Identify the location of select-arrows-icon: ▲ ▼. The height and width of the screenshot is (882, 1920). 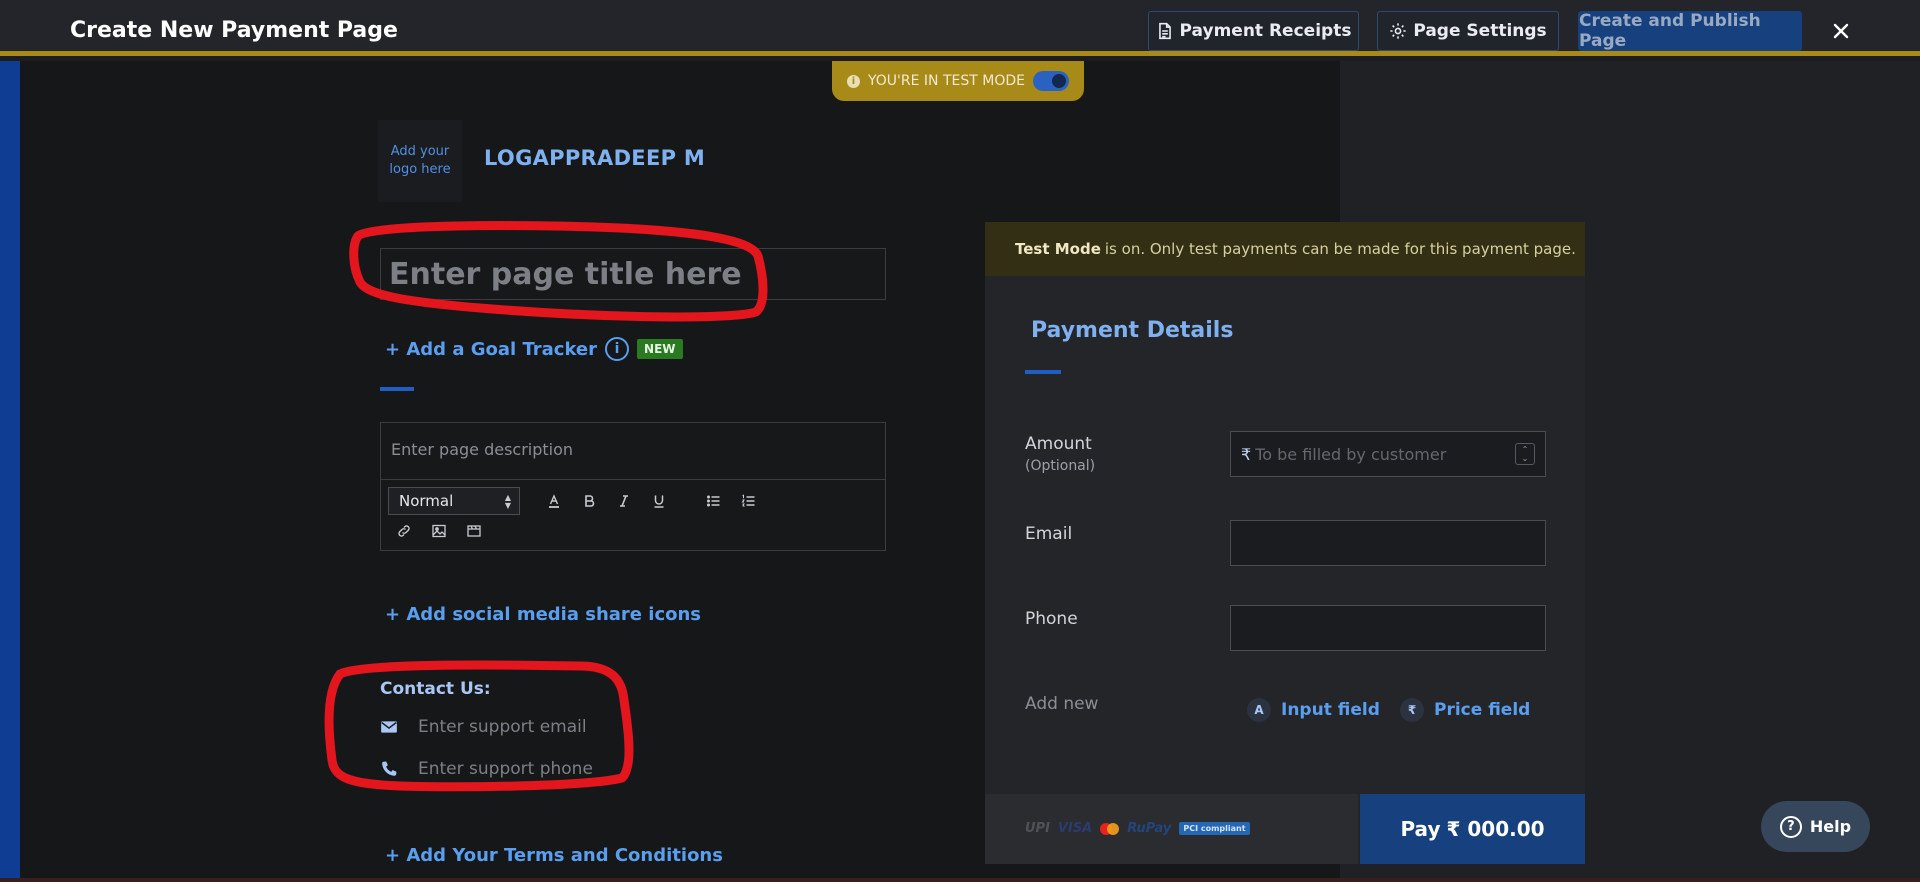
(507, 501).